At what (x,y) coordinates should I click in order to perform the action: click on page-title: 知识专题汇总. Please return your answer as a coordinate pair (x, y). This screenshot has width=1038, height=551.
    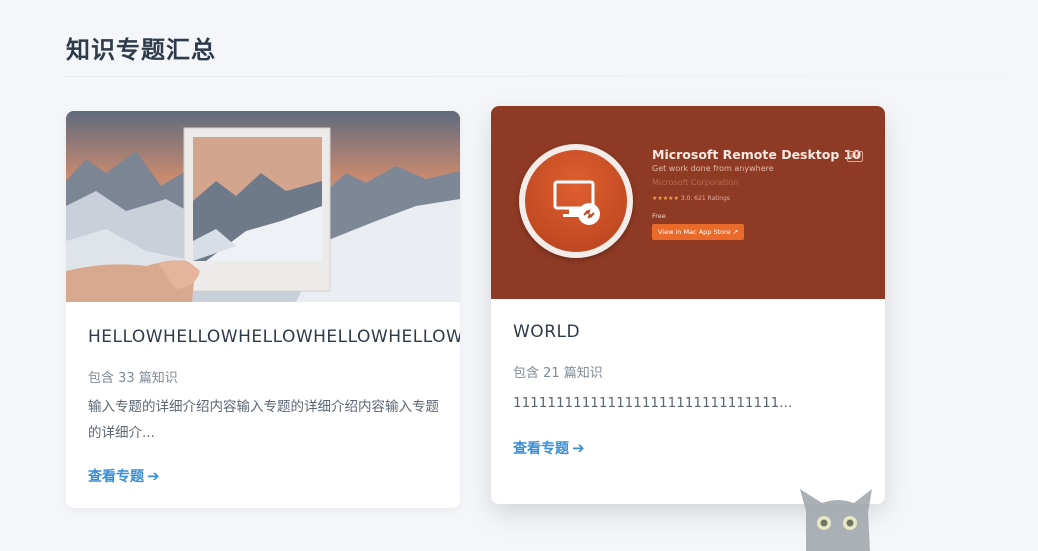
    Looking at the image, I should click on (141, 50).